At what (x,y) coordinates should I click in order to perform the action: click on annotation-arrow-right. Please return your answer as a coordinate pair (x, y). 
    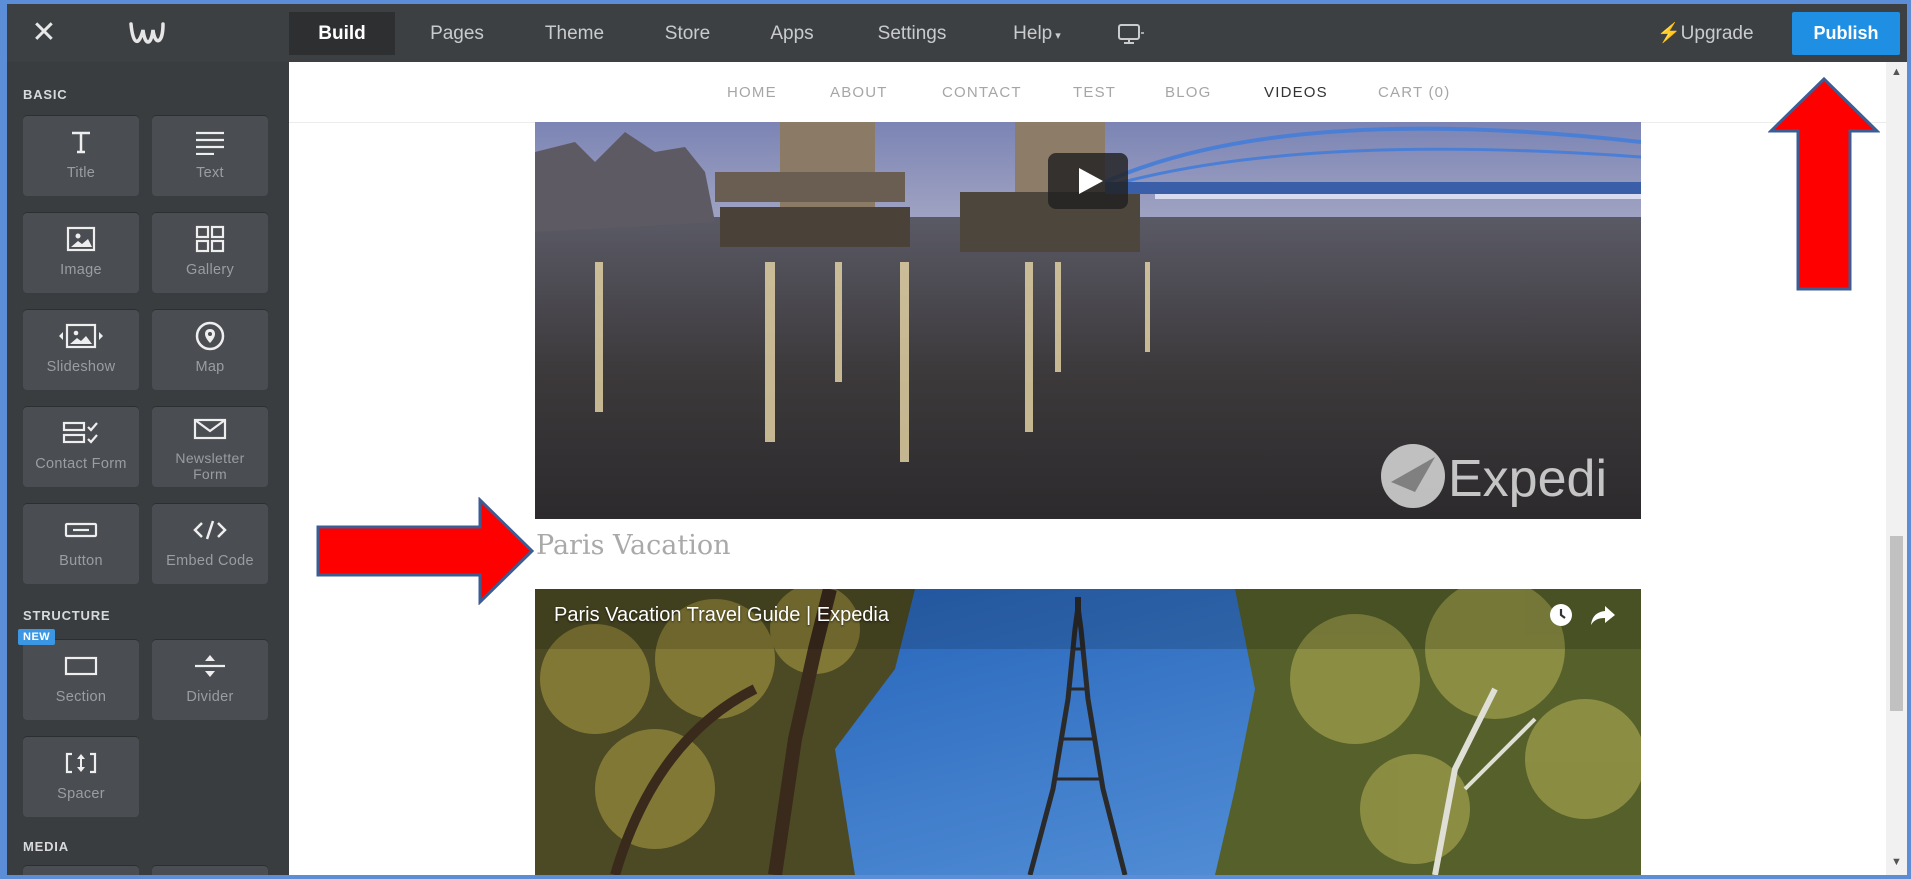
    Looking at the image, I should click on (425, 551).